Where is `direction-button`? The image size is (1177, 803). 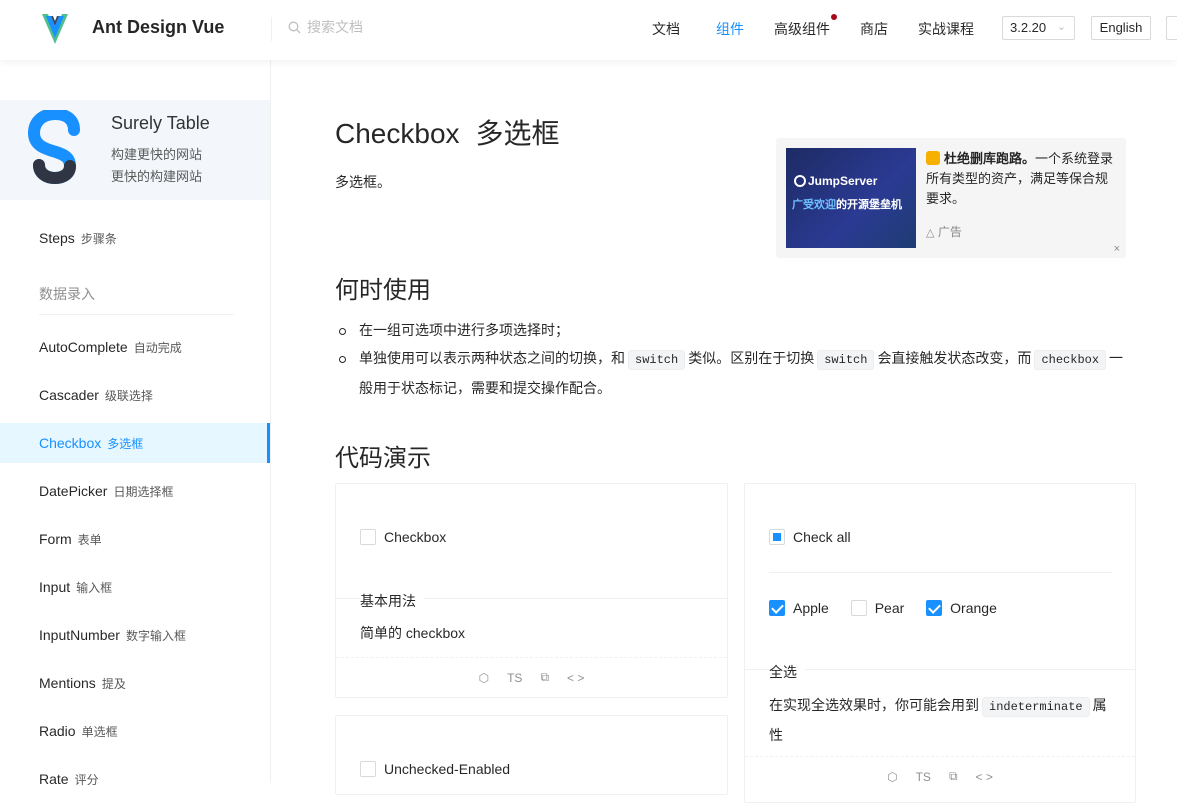 direction-button is located at coordinates (1171, 28).